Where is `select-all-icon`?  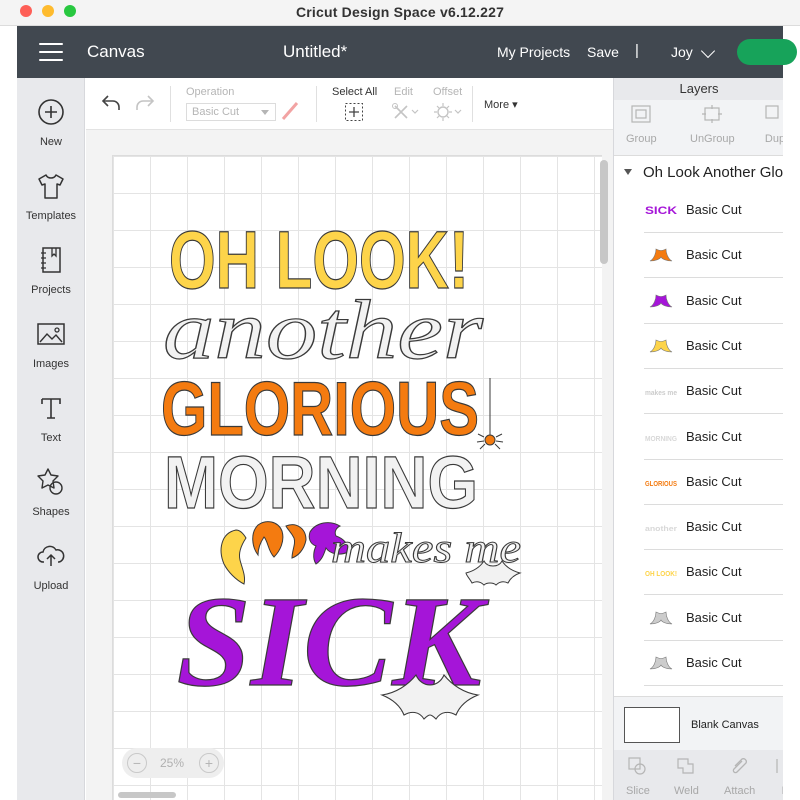
select-all-icon is located at coordinates (354, 112).